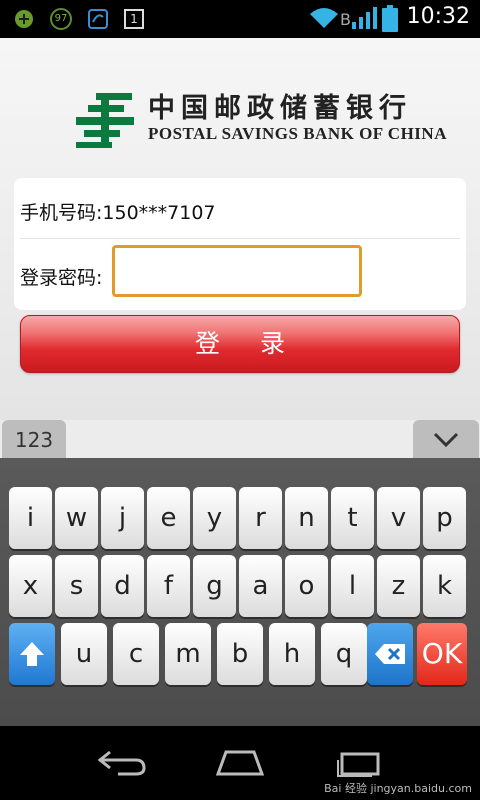 This screenshot has height=800, width=480. I want to click on shift-arrow-icon, so click(32, 654).